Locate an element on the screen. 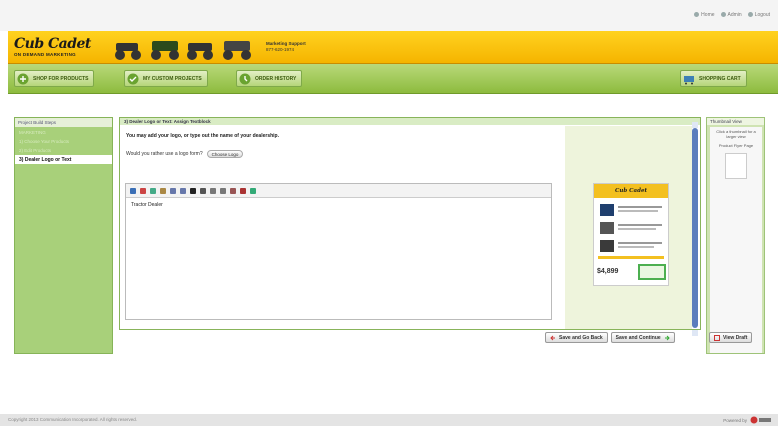 The height and width of the screenshot is (426, 778). cart-icon is located at coordinates (689, 79).